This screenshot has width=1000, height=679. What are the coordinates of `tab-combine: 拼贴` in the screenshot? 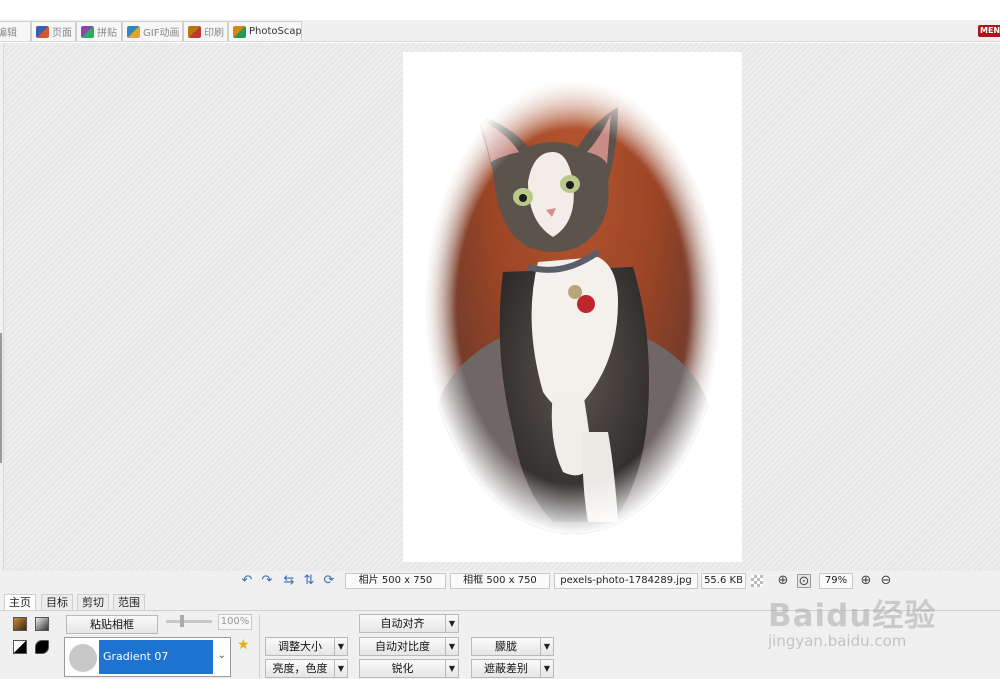 It's located at (99, 31).